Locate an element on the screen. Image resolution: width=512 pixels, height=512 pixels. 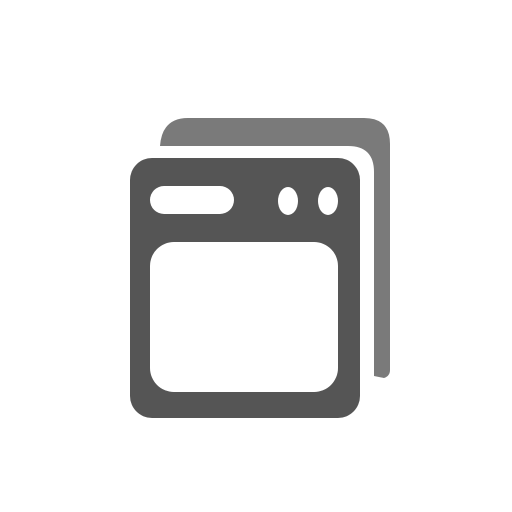
window-content-area-icon is located at coordinates (244, 317).